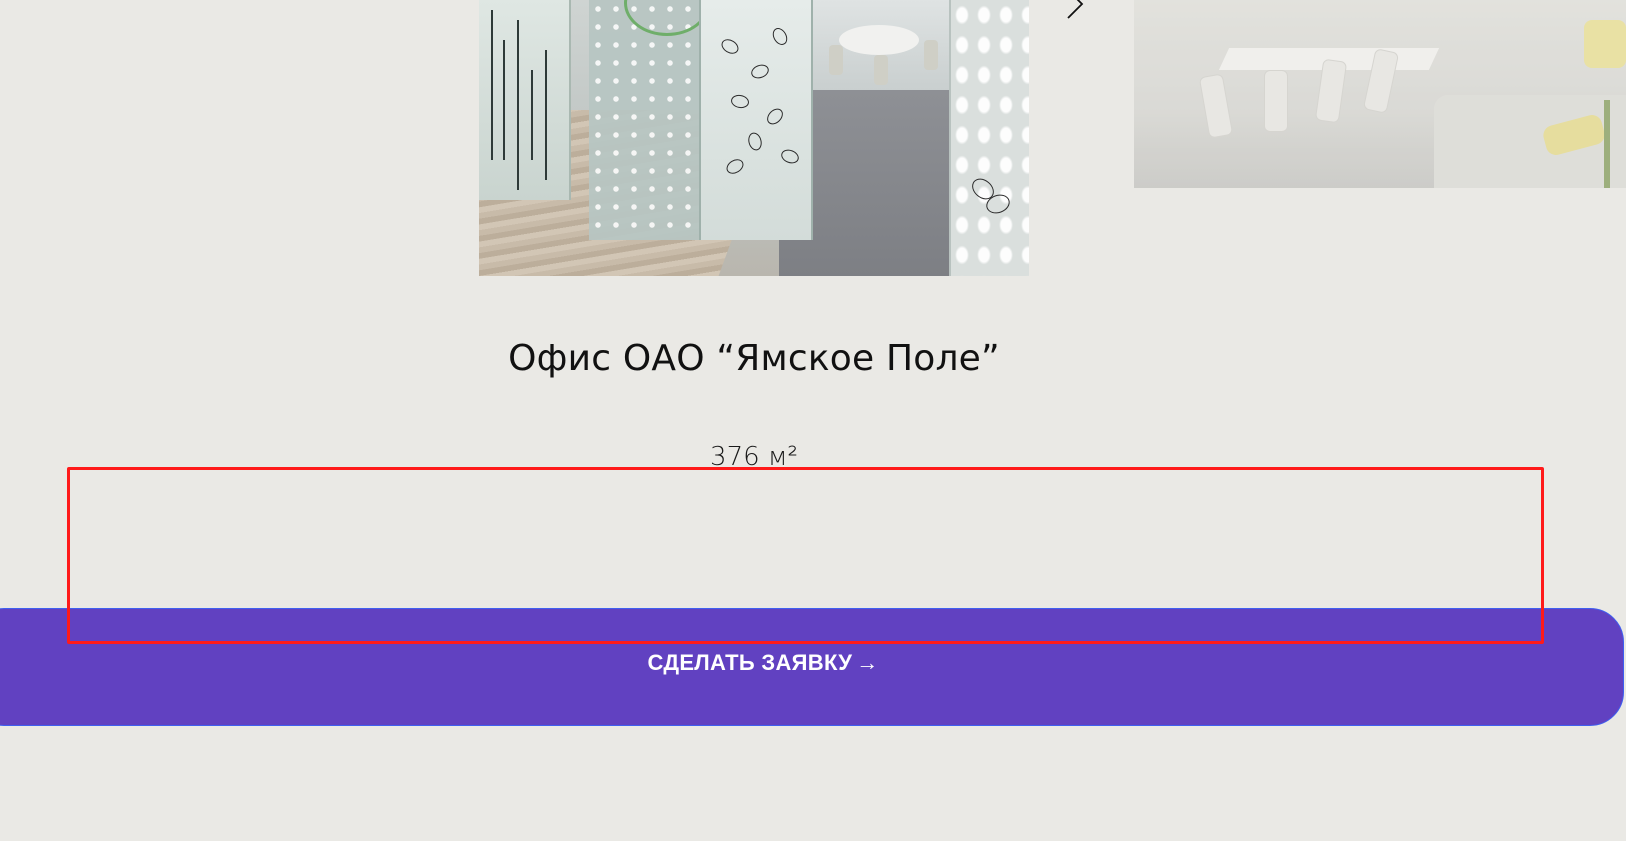 The image size is (1626, 841). What do you see at coordinates (756, 120) in the screenshot?
I see `frosted-door` at bounding box center [756, 120].